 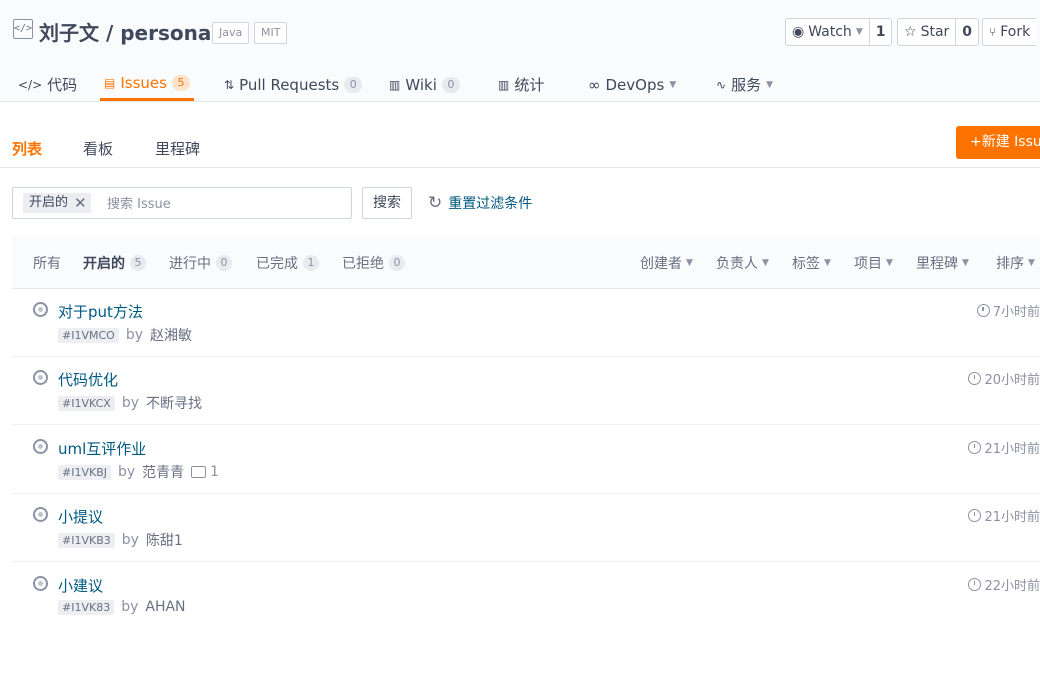 I want to click on issue-id: #I1VKBJ, so click(x=84, y=472).